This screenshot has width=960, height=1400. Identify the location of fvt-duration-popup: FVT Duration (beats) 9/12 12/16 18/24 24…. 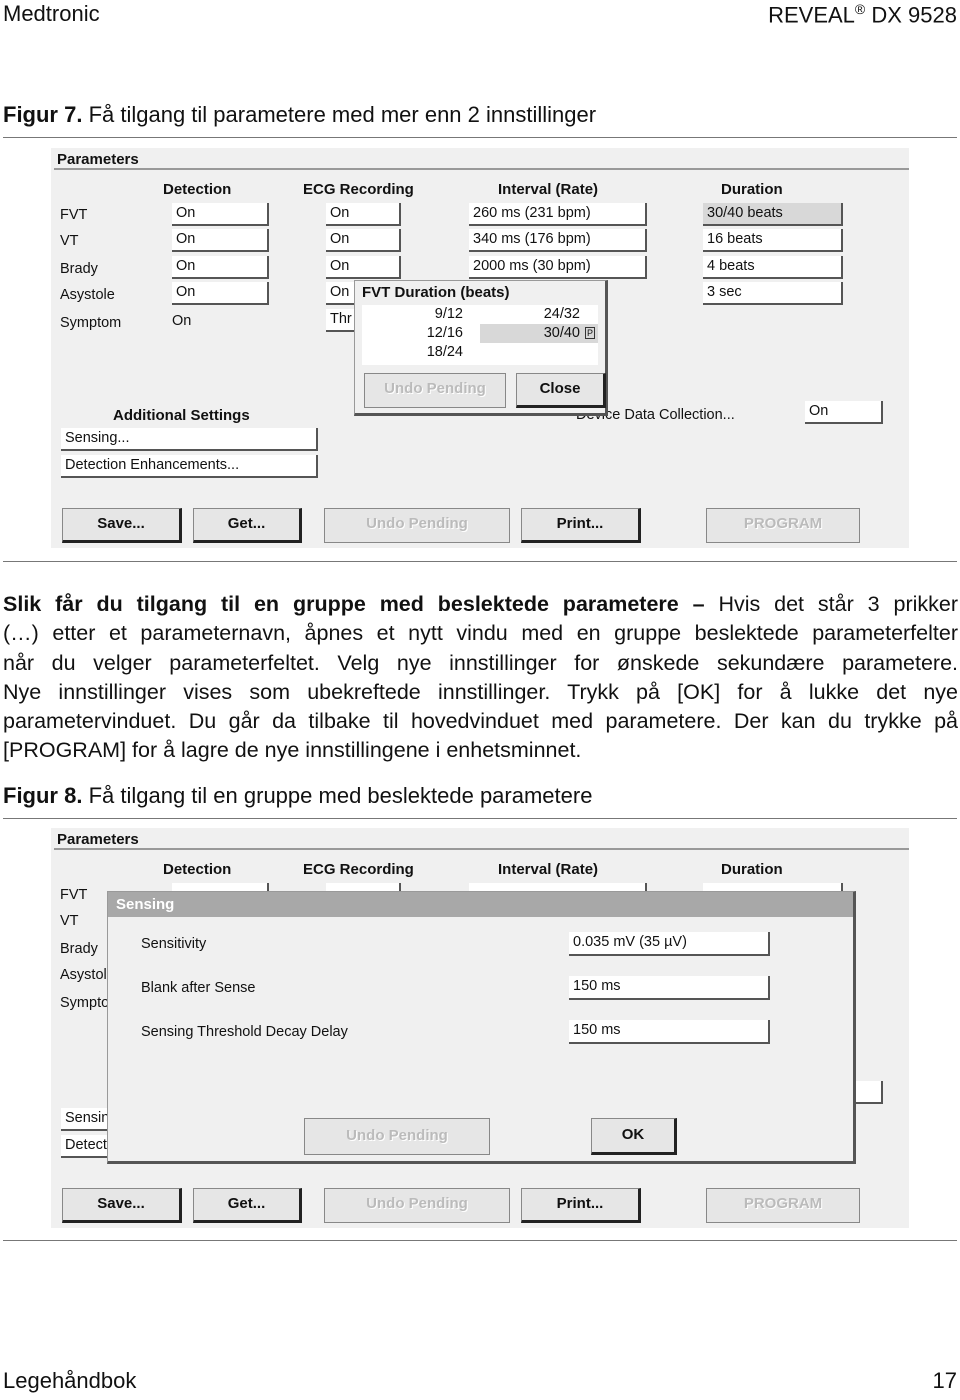
(481, 348).